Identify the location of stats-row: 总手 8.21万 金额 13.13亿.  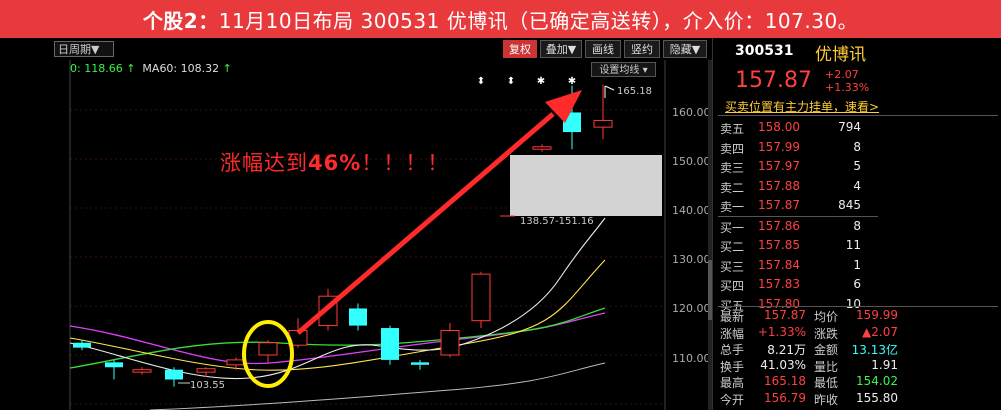
(858, 348).